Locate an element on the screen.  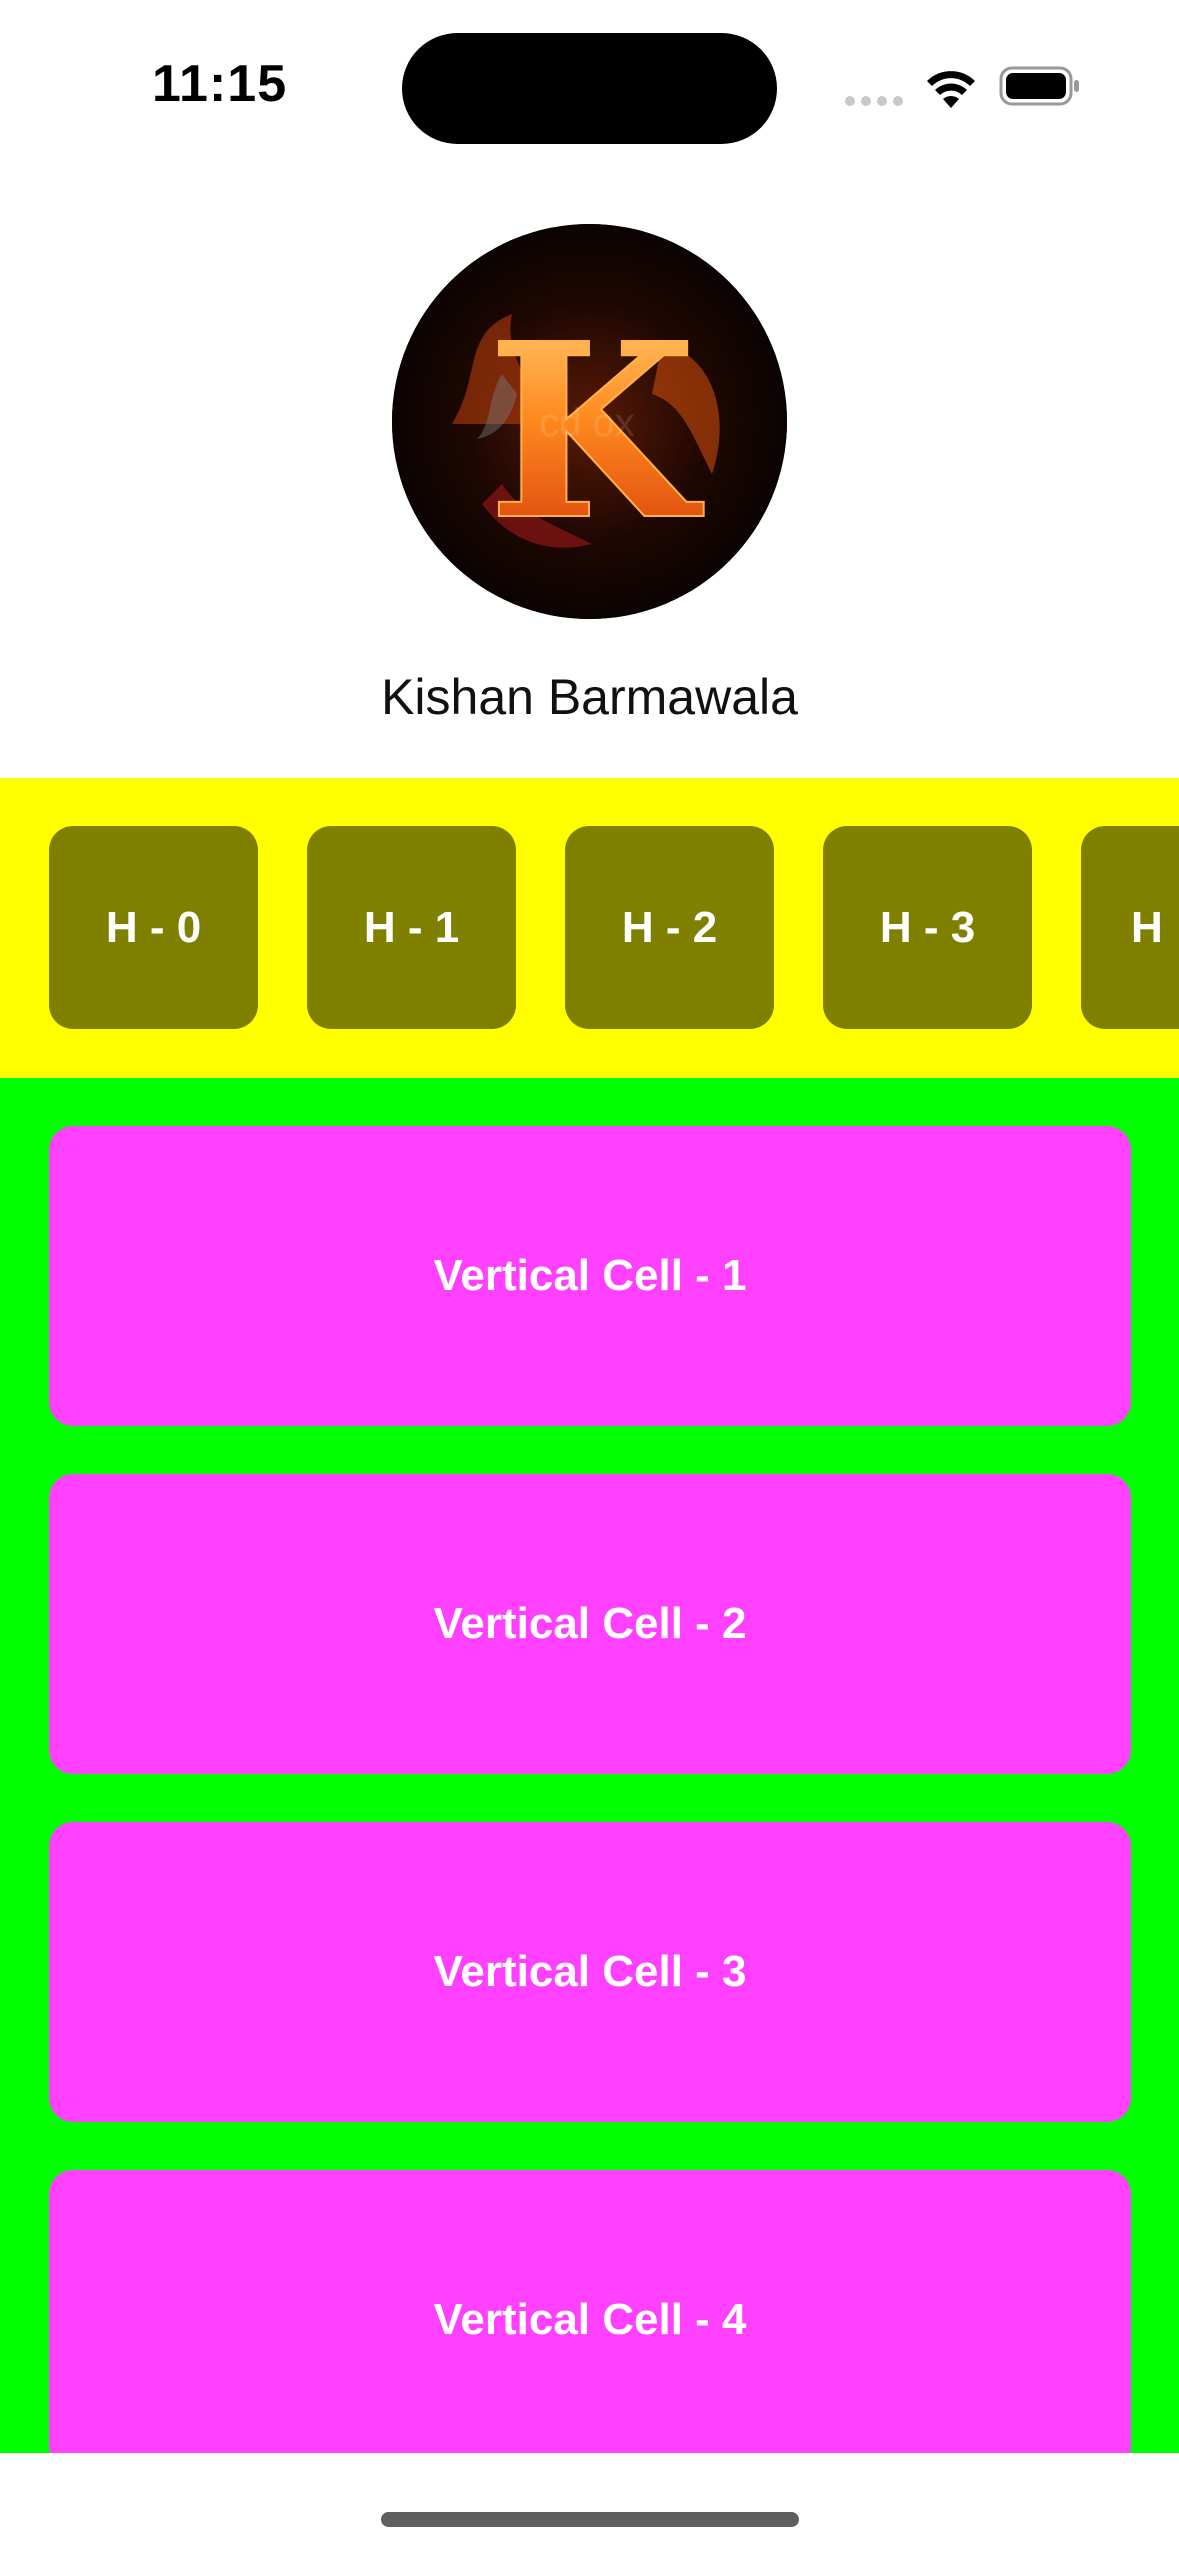
avatar: K cd ox is located at coordinates (589, 421).